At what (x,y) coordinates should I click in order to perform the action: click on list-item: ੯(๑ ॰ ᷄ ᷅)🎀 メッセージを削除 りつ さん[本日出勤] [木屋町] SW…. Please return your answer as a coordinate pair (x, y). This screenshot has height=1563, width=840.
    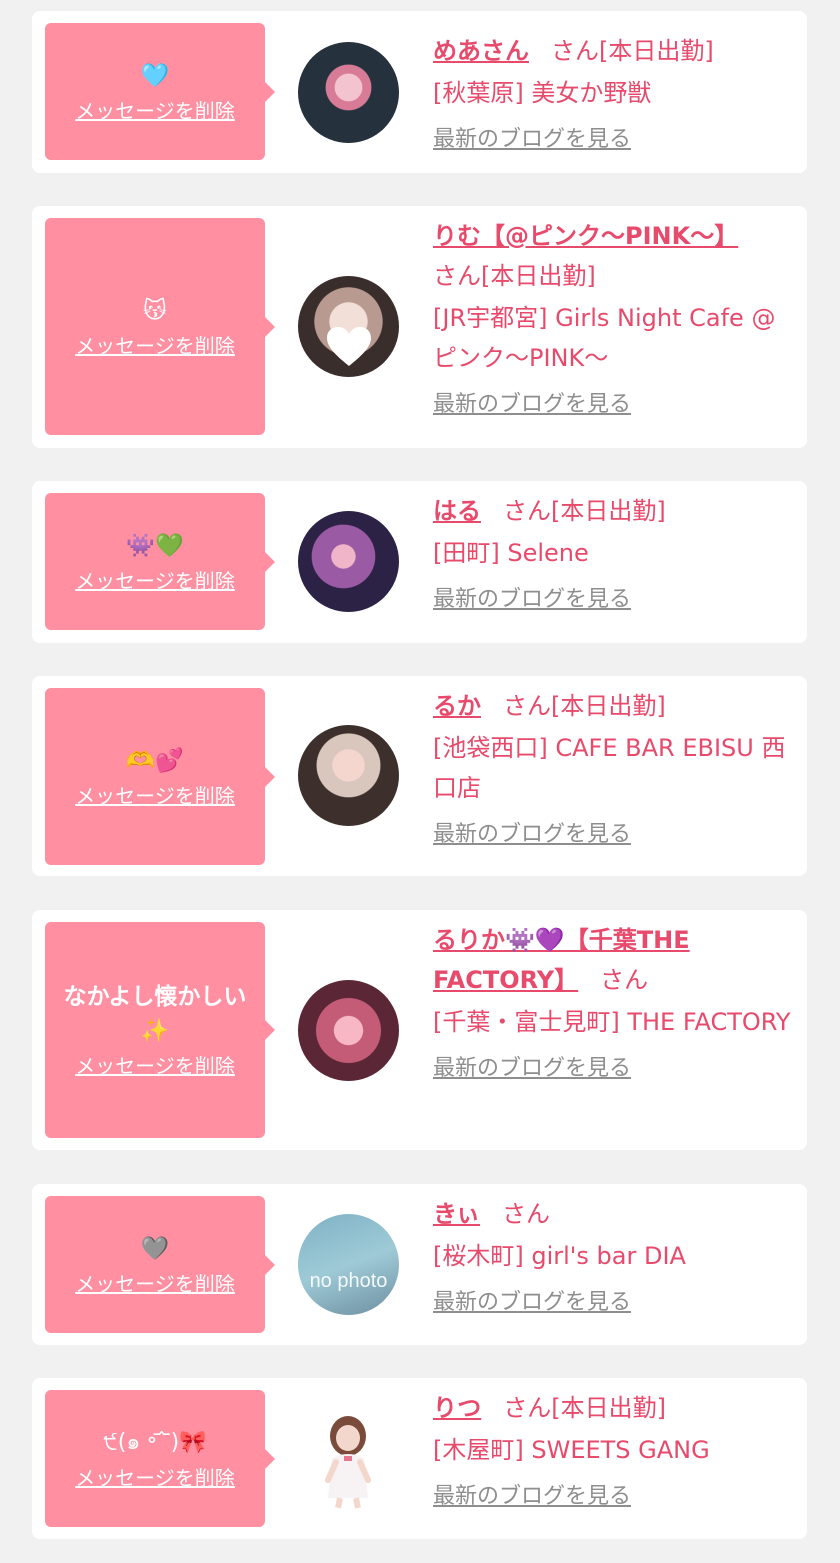
    Looking at the image, I should click on (419, 1458).